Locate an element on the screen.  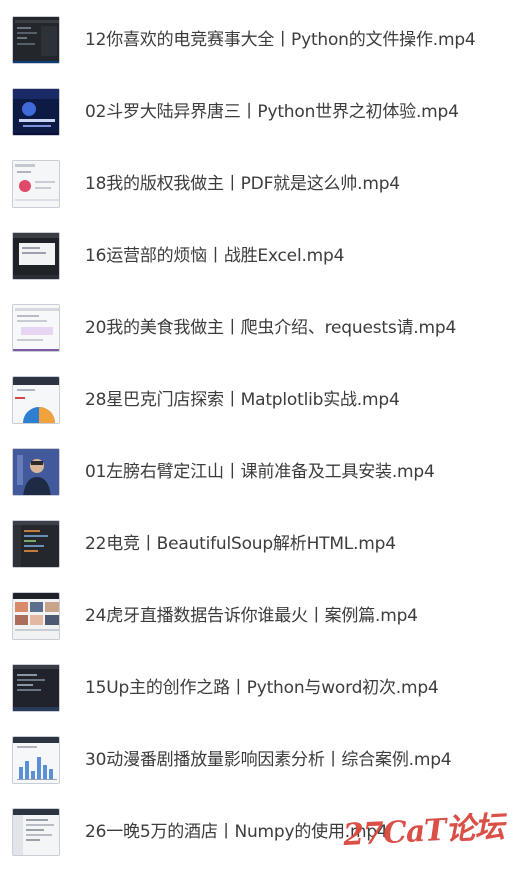
file-name: 01左膀右臂定江山丨课前准备及工具安装.mp4 is located at coordinates (260, 472).